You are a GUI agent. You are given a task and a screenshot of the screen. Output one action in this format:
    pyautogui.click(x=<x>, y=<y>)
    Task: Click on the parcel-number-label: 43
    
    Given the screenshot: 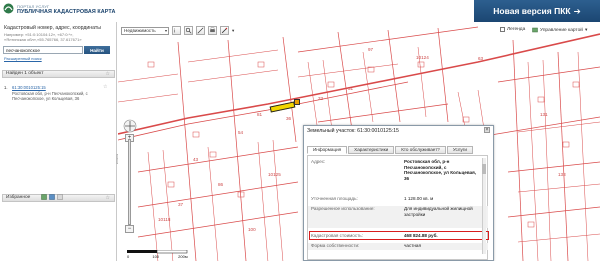 What is the action you would take?
    pyautogui.click(x=196, y=159)
    